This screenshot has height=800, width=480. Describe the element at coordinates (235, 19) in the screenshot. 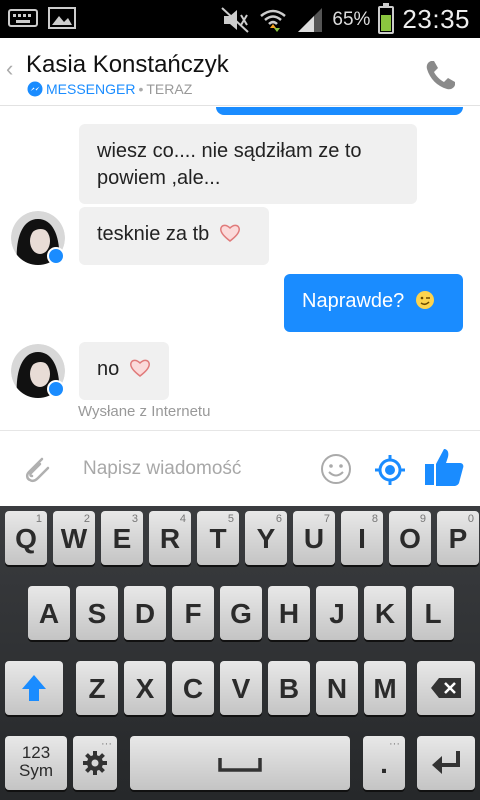

I see `mute-icon` at that location.